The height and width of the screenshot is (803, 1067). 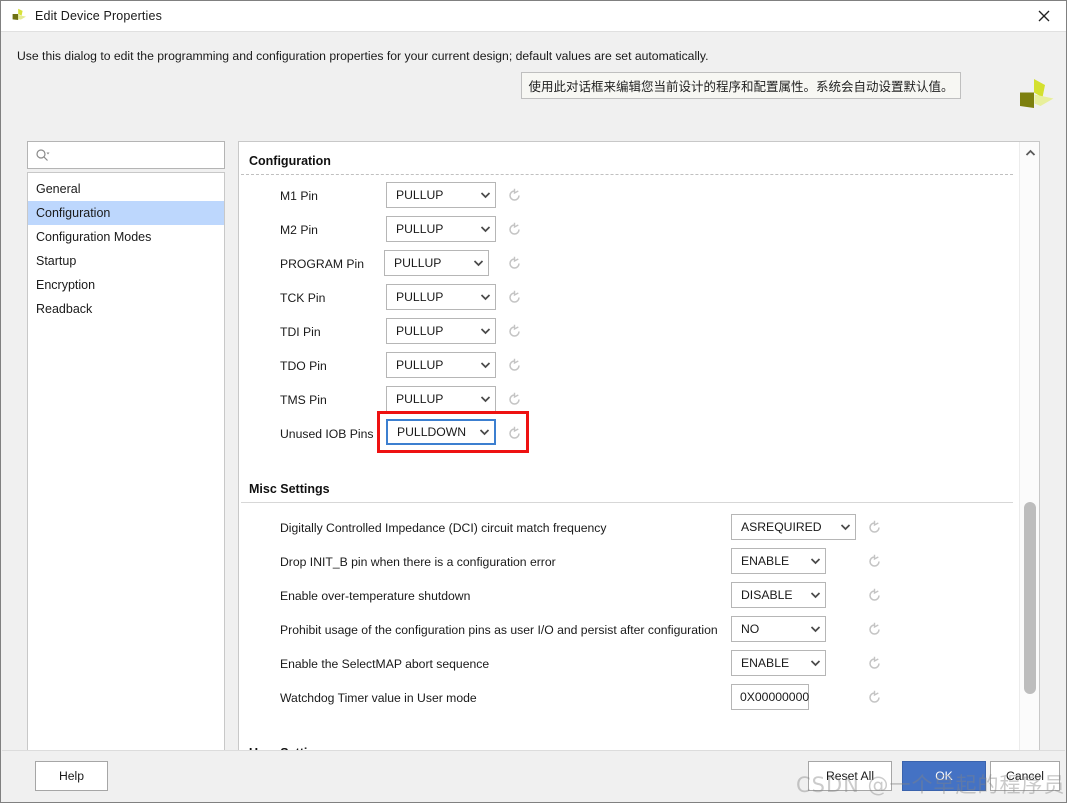 What do you see at coordinates (514, 399) in the screenshot?
I see `reset-icon-tms-pin` at bounding box center [514, 399].